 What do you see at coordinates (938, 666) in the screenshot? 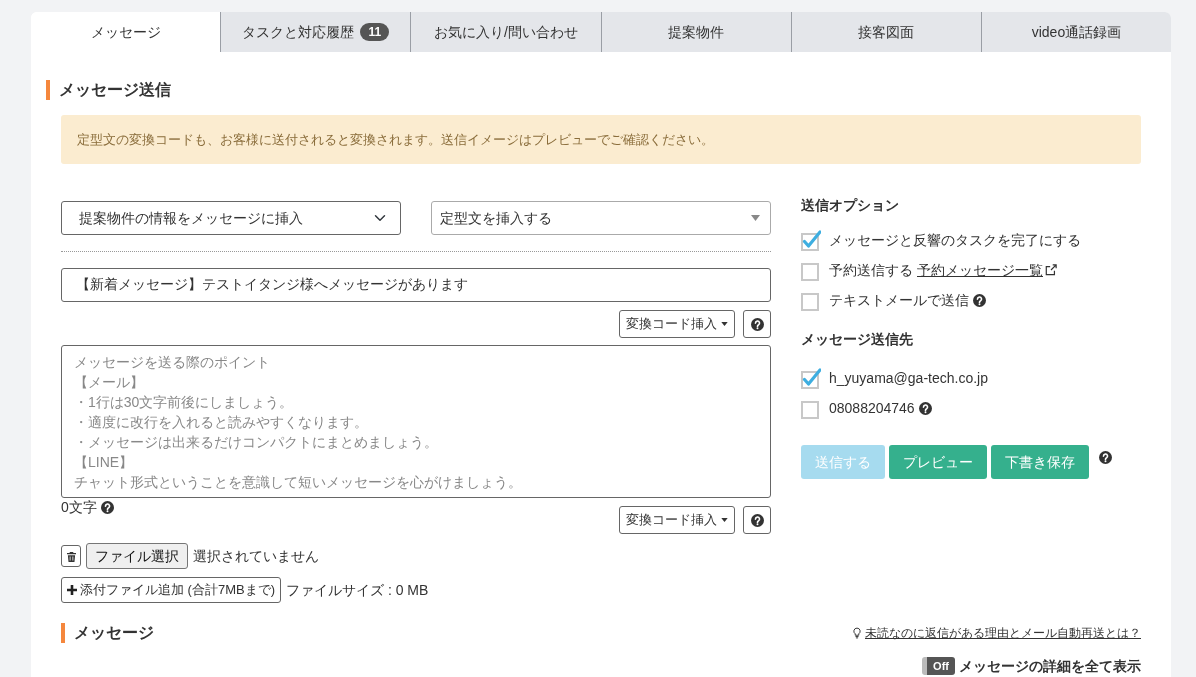
I see `toggle-switch: Off` at bounding box center [938, 666].